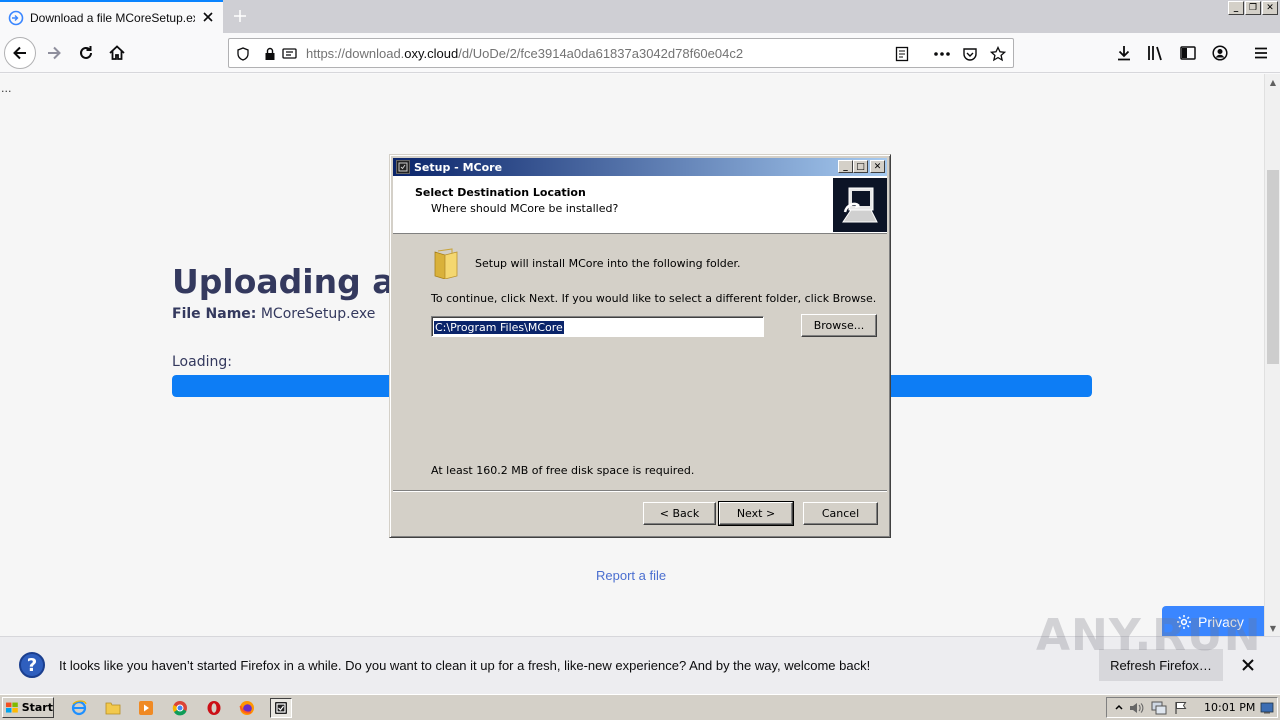 The image size is (1280, 720). I want to click on loading-label: Loading:, so click(202, 362).